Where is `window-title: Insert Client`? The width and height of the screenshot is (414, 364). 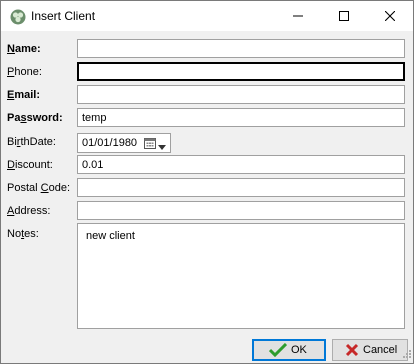 window-title: Insert Client is located at coordinates (63, 16).